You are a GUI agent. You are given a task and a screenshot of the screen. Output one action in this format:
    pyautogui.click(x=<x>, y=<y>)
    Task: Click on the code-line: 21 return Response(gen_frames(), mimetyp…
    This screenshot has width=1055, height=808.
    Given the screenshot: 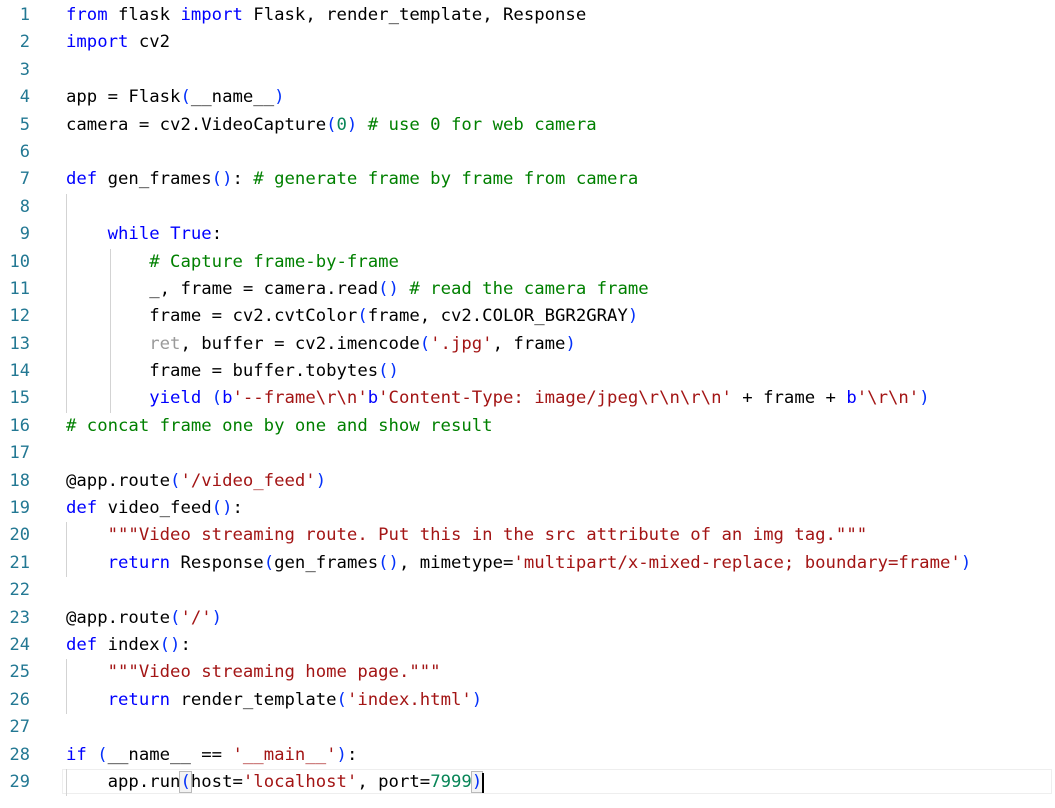 What is the action you would take?
    pyautogui.click(x=527, y=563)
    